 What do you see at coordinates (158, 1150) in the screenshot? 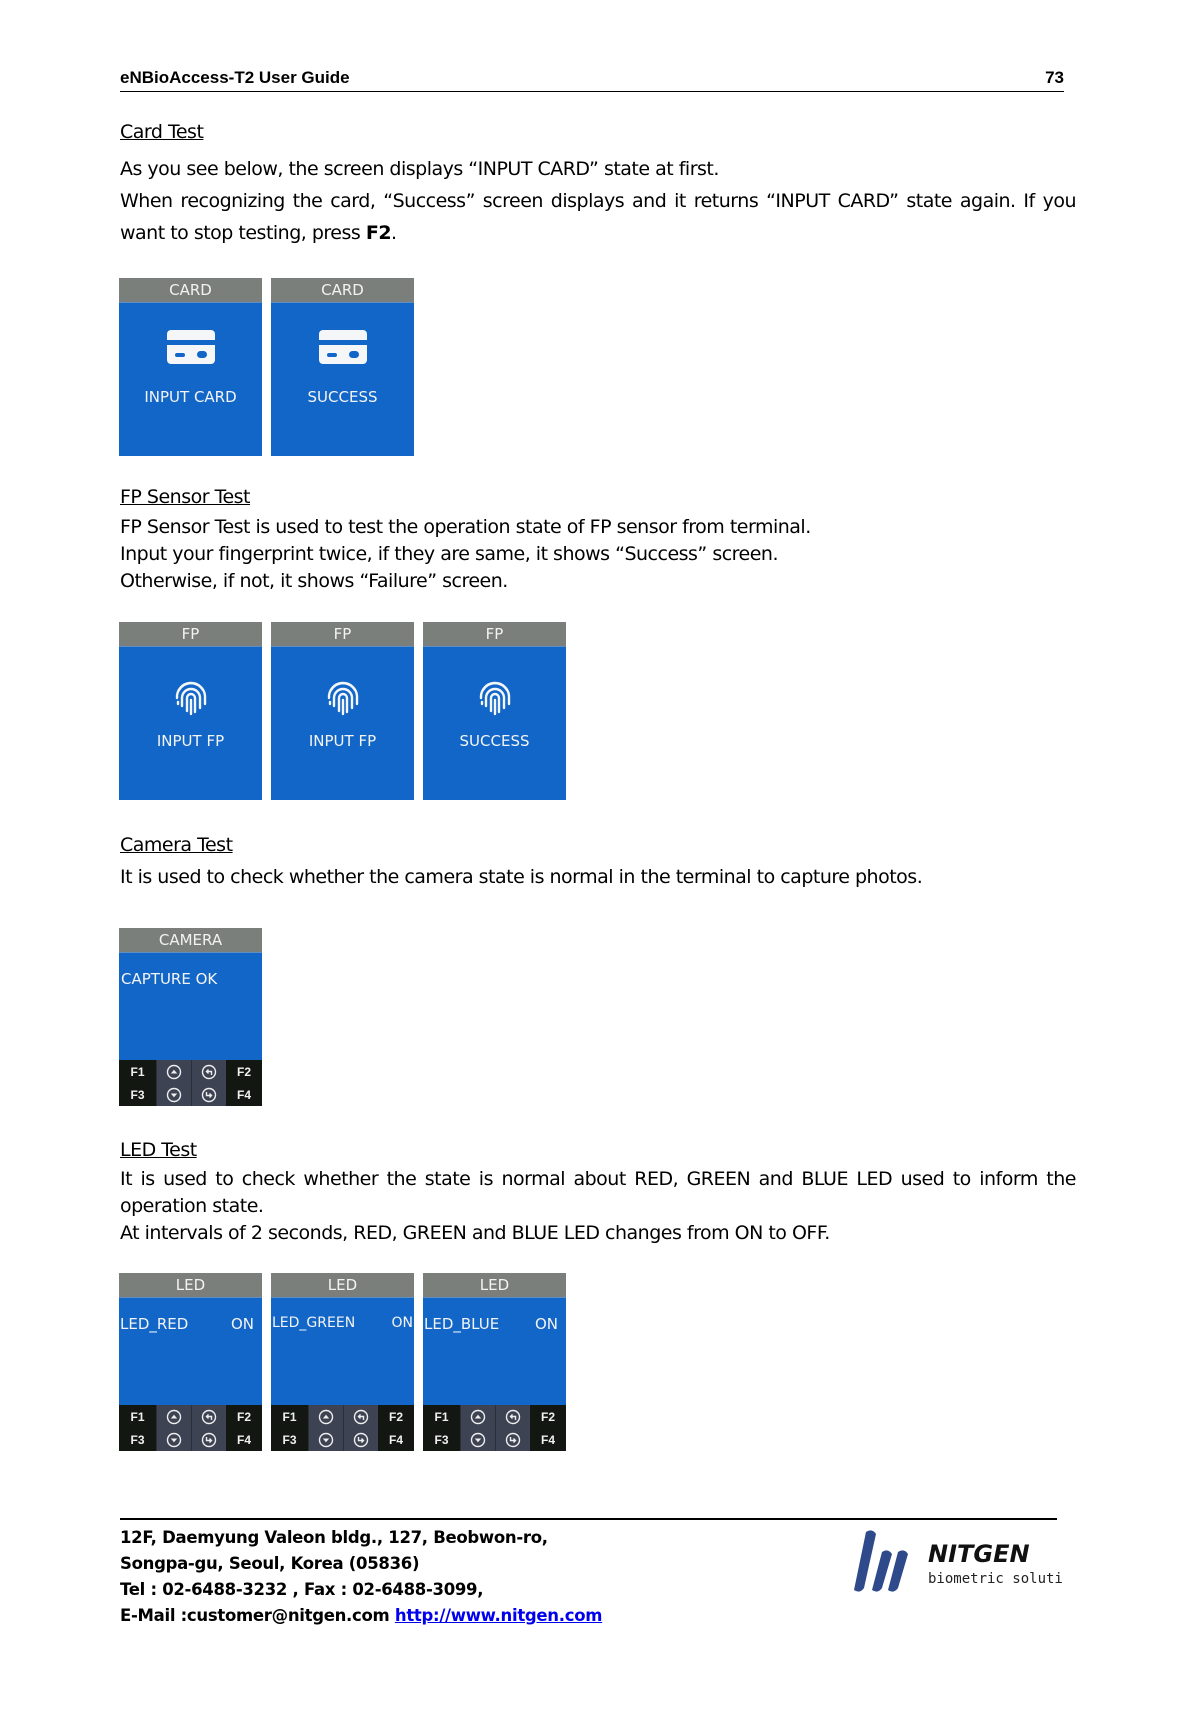
I see `led-test-heading: LED Test` at bounding box center [158, 1150].